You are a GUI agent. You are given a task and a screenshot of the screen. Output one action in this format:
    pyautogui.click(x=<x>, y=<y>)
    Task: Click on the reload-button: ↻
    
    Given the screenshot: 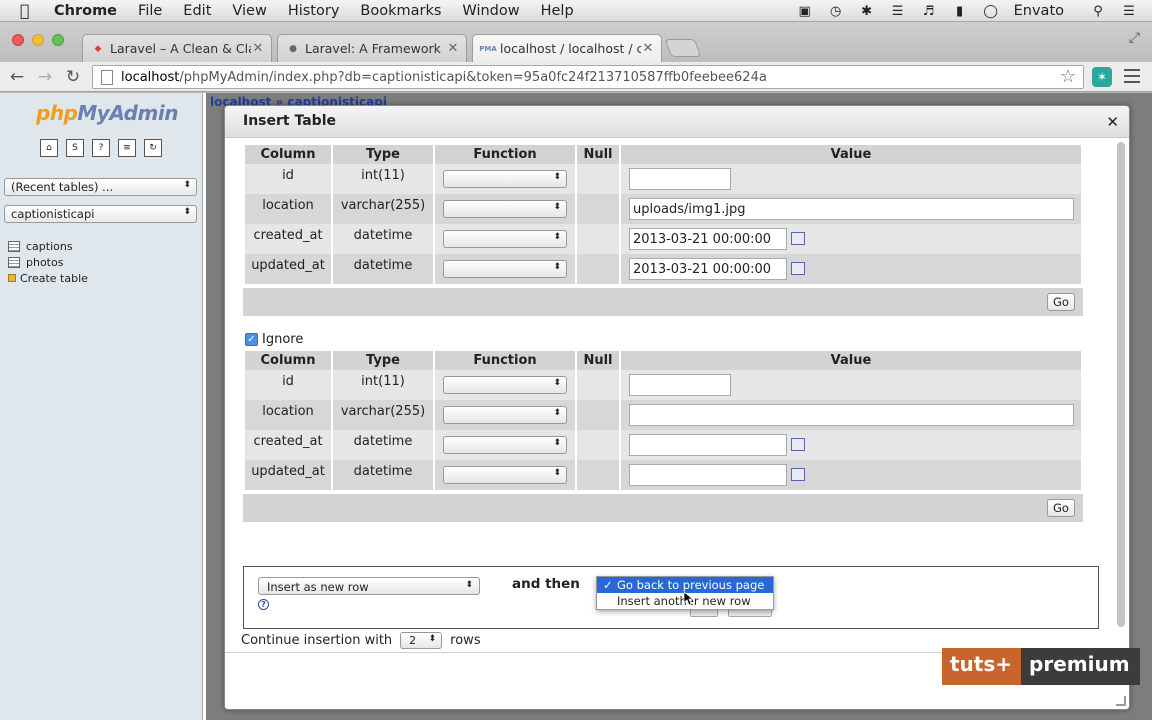 What is the action you would take?
    pyautogui.click(x=73, y=77)
    